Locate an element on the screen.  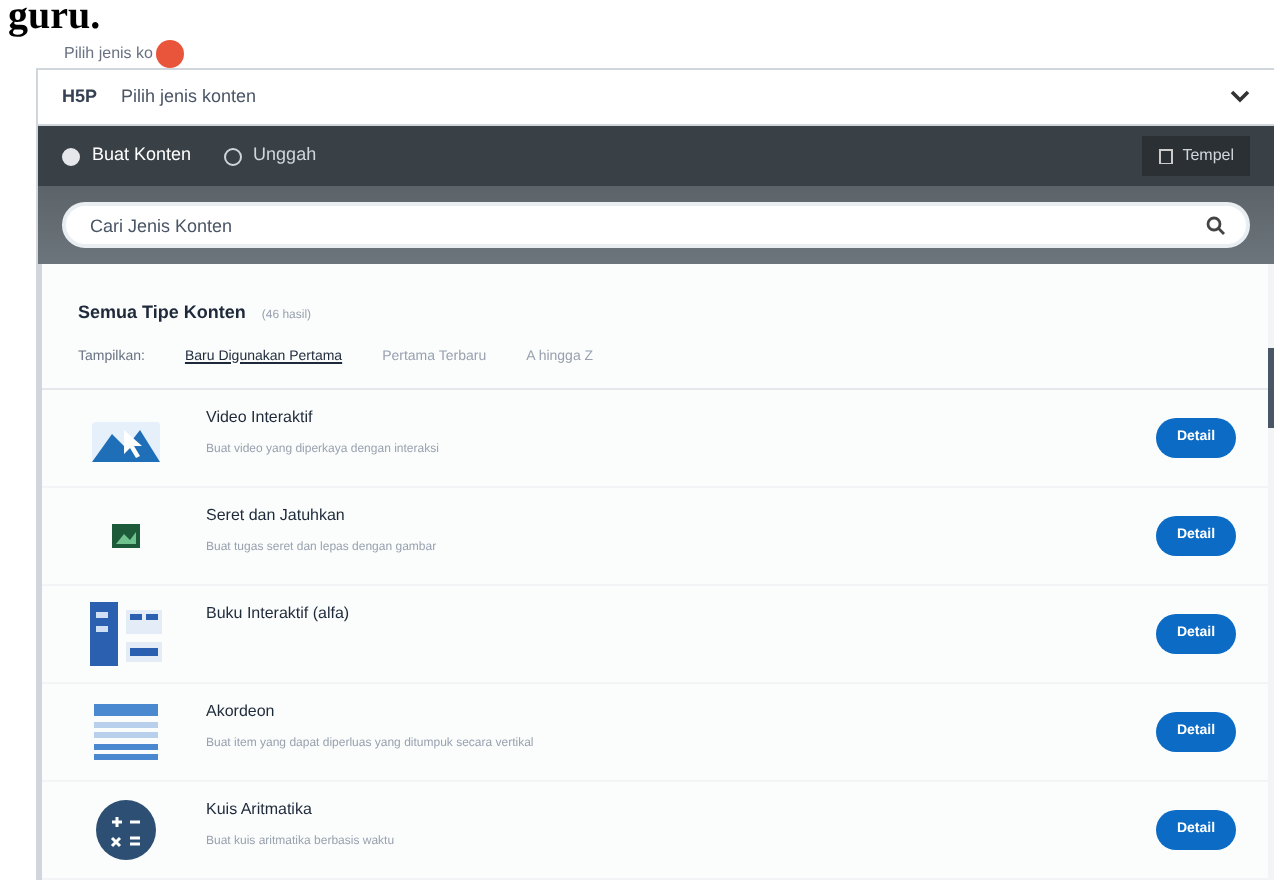
book-pages-icon is located at coordinates (126, 634).